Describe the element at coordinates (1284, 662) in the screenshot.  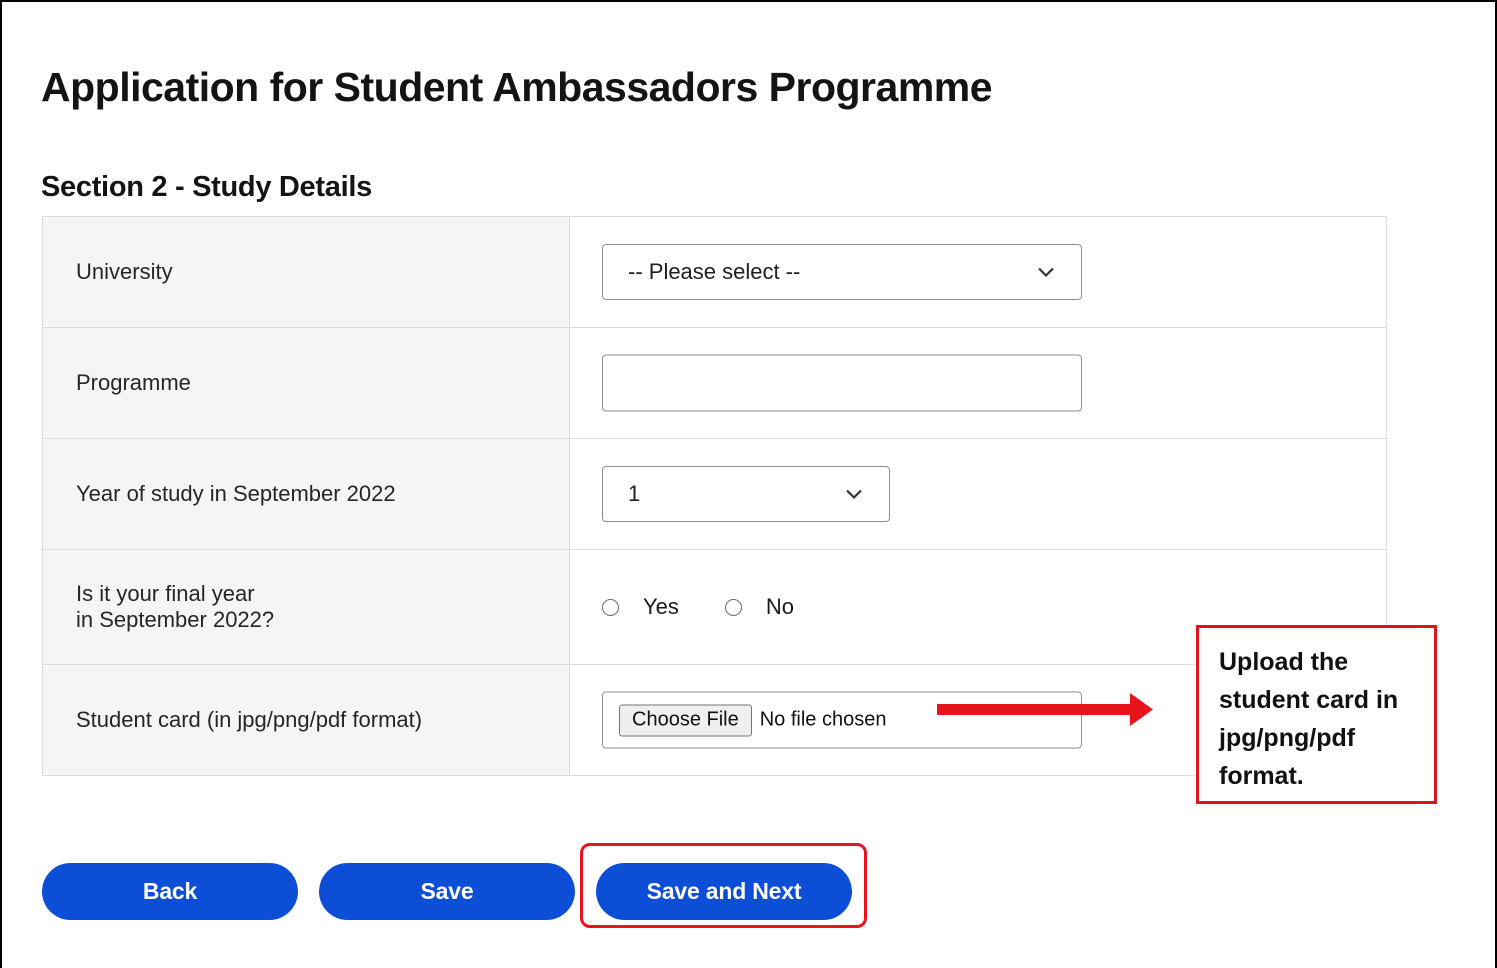
I see `callout-line: Upload the` at that location.